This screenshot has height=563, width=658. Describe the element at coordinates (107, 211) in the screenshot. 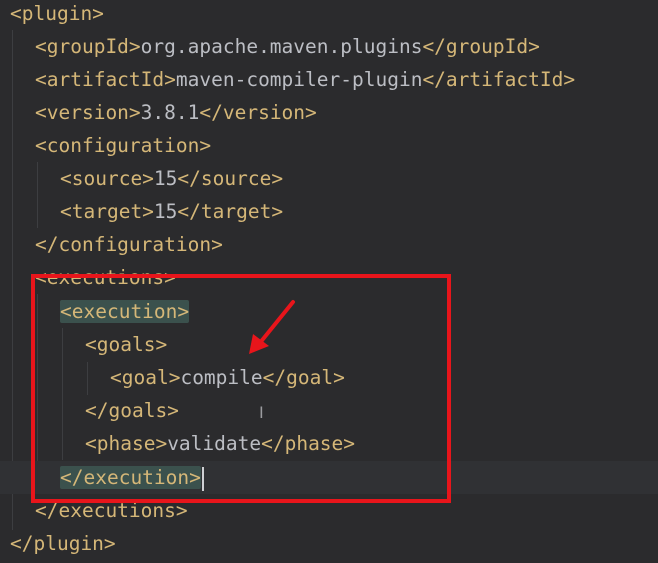

I see `xml-tag: <target>` at that location.